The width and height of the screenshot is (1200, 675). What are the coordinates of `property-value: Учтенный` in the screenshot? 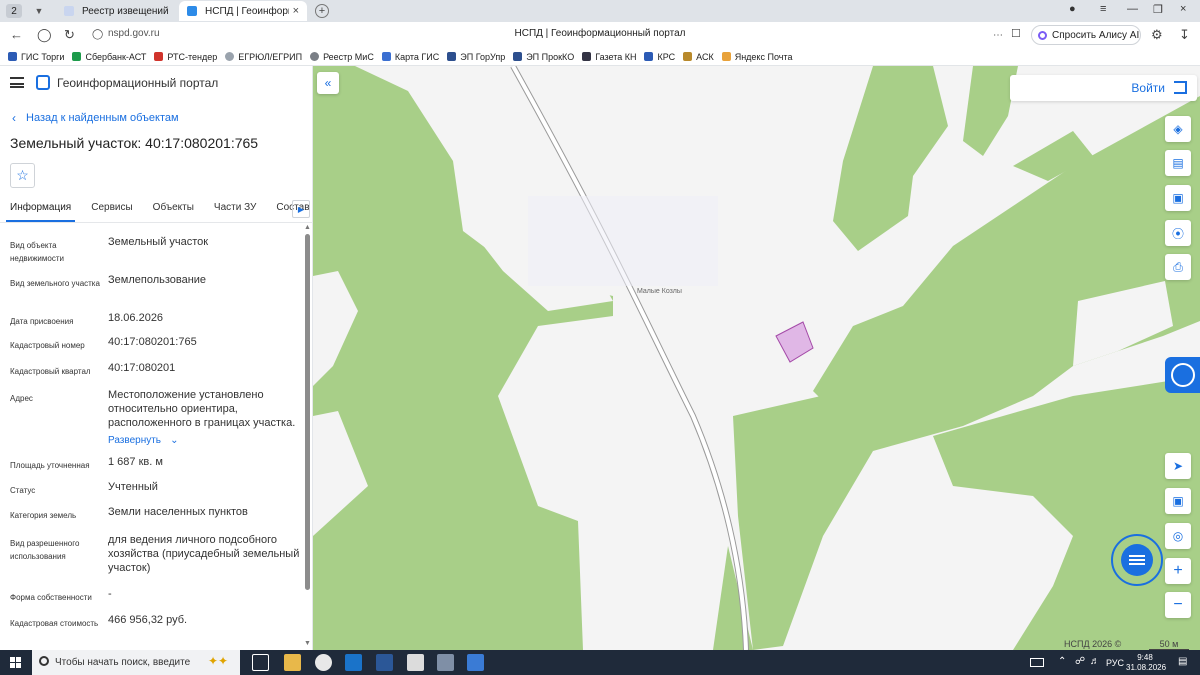 It's located at (133, 487).